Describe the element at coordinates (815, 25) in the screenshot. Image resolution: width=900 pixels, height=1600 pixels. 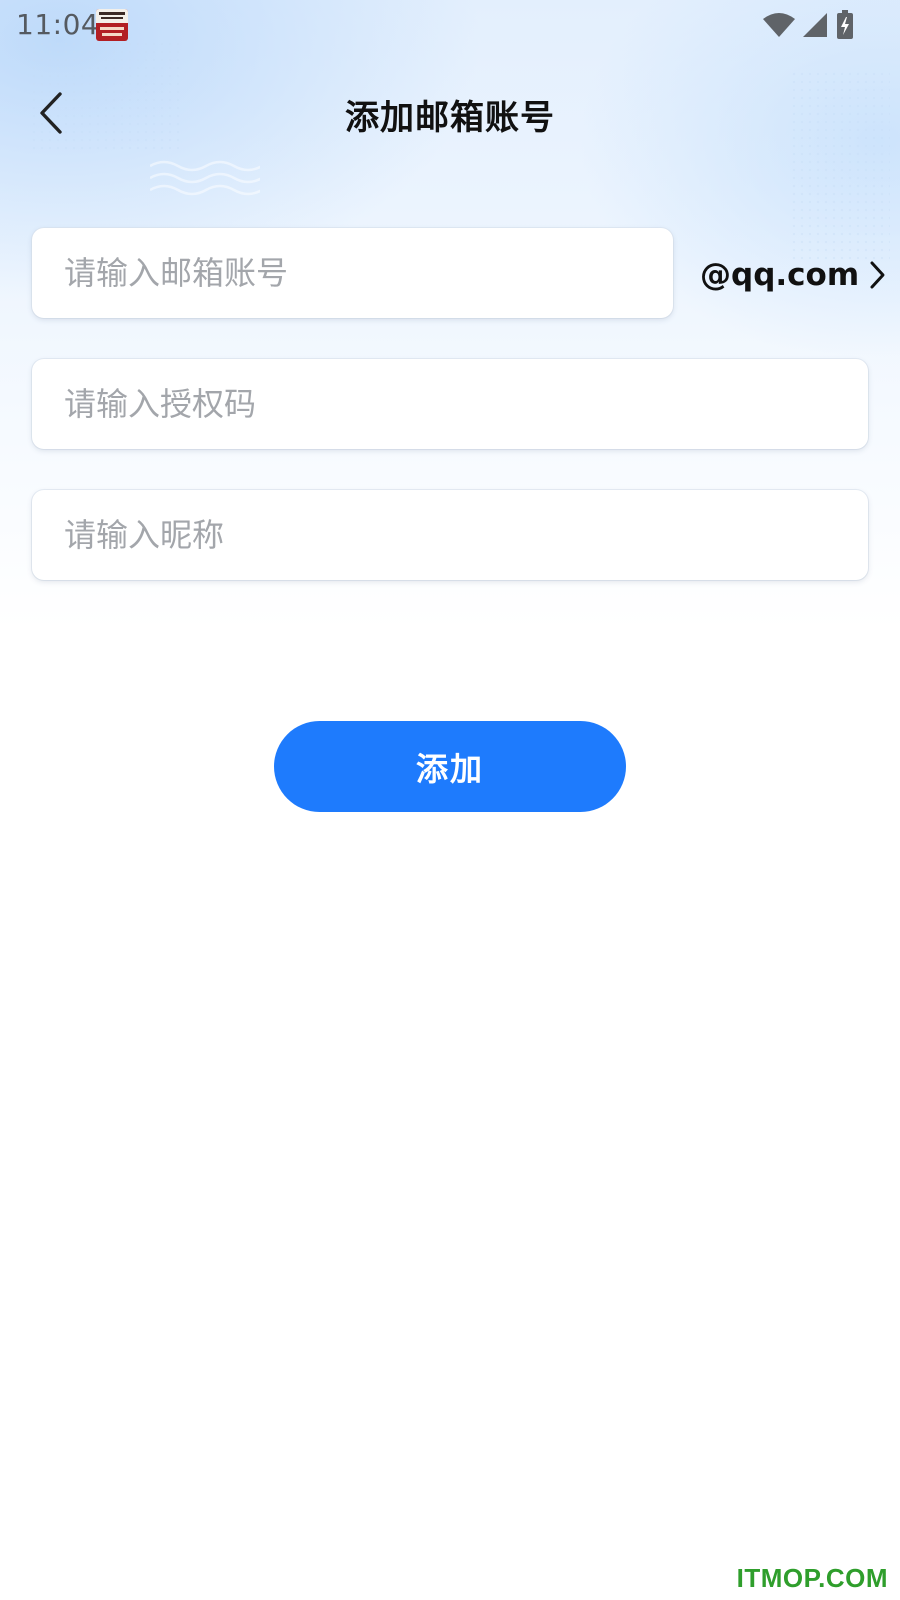
I see `cell-signal-icon` at that location.